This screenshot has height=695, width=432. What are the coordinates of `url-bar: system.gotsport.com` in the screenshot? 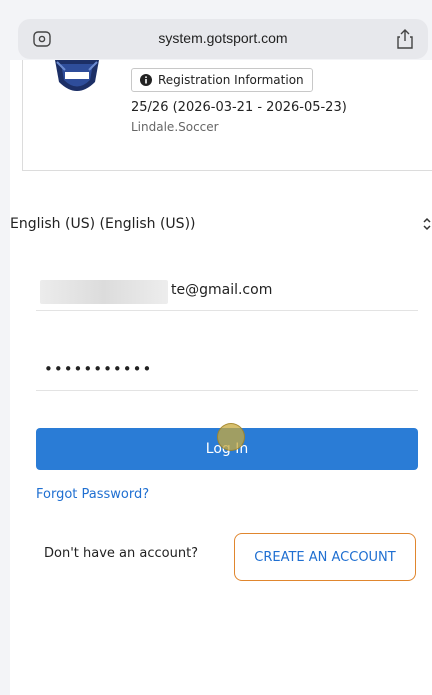 It's located at (223, 39).